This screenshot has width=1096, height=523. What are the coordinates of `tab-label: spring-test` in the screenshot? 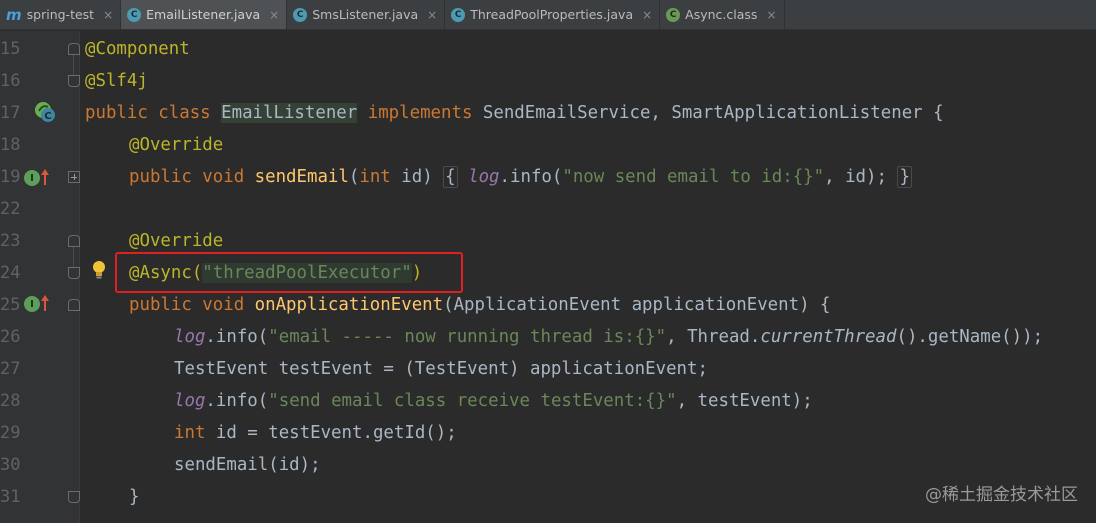 It's located at (60, 14).